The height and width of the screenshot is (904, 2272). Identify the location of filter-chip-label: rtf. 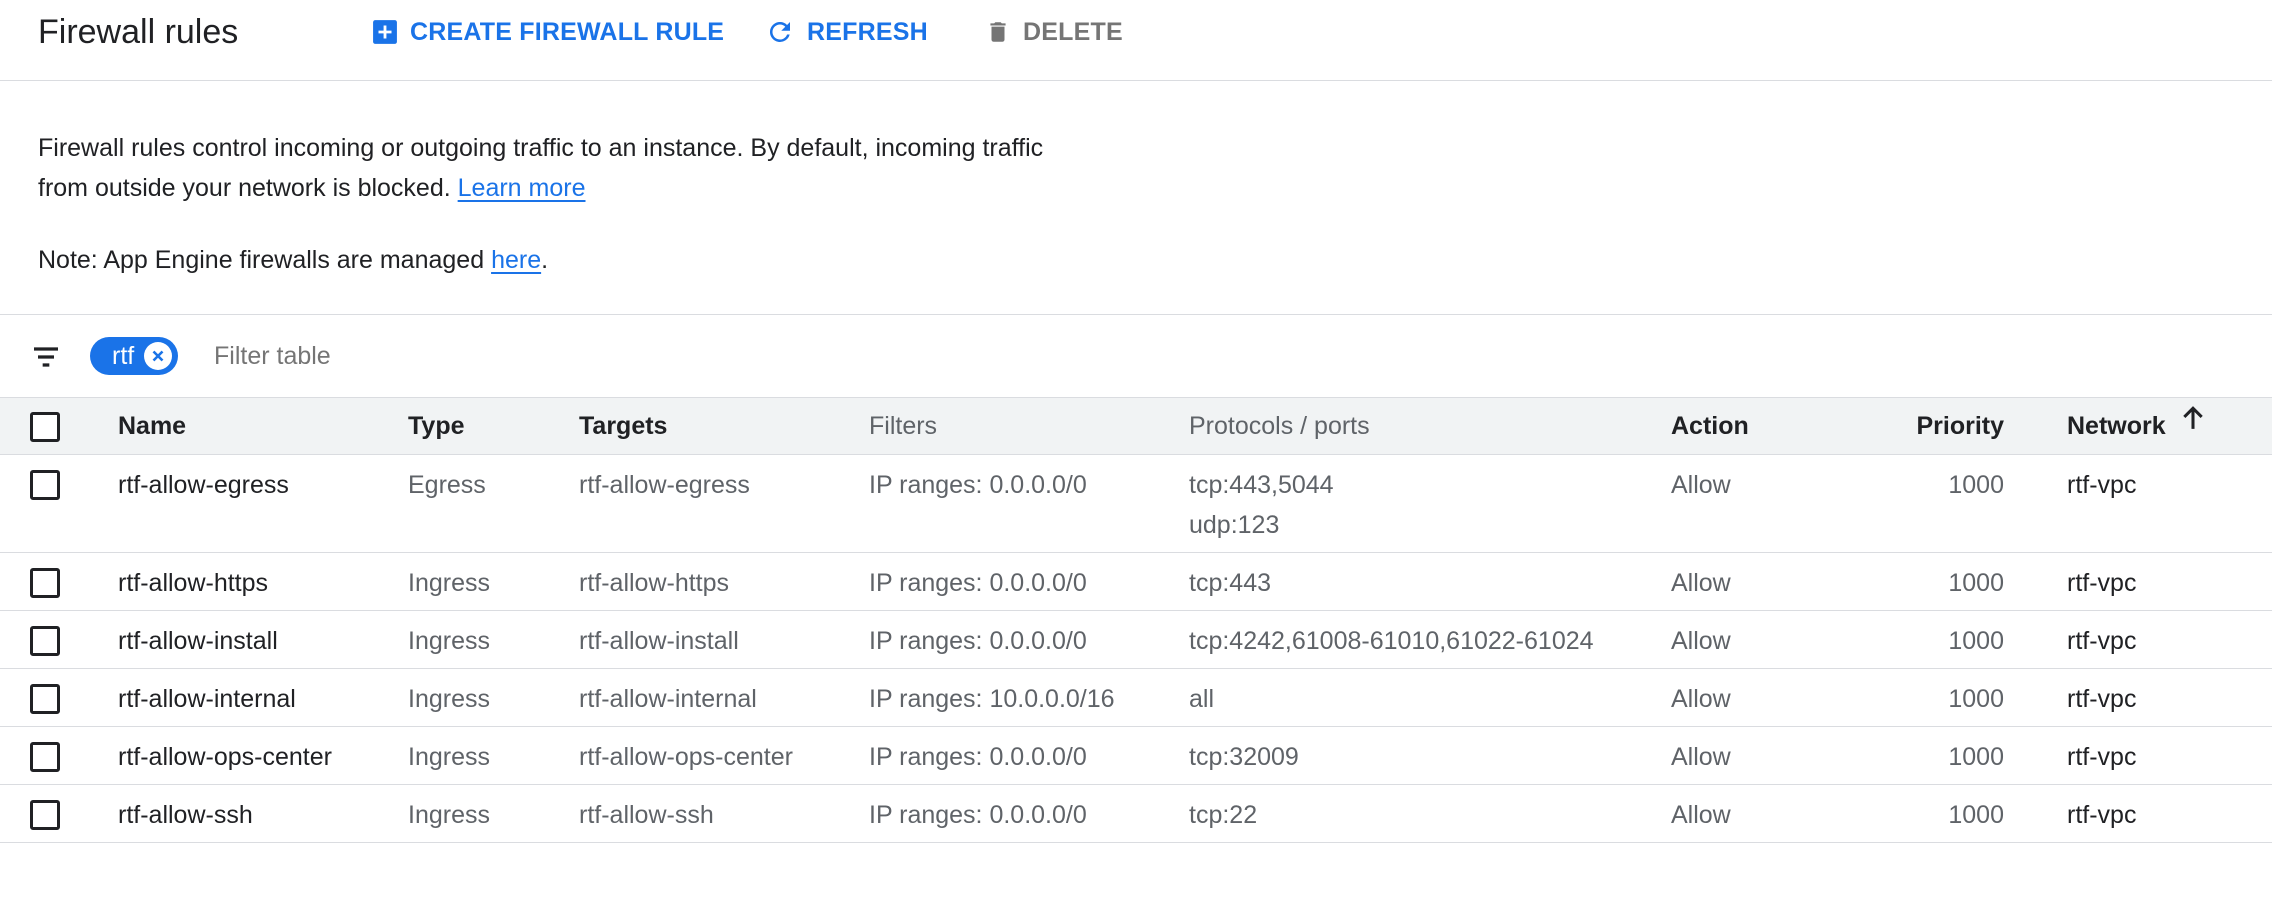
(123, 355).